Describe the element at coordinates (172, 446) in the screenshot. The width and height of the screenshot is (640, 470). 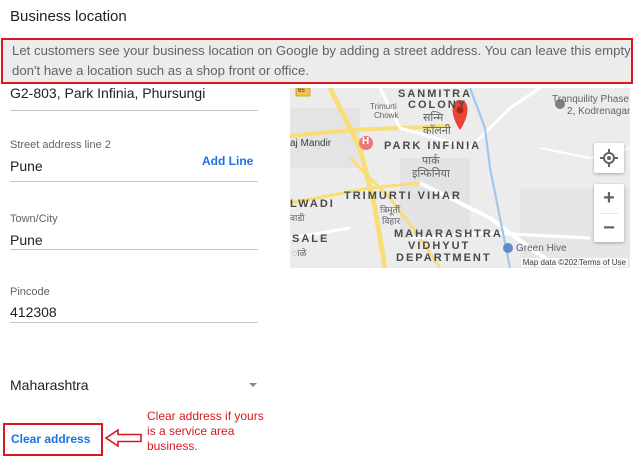
I see `annotation-line-3: business.` at that location.